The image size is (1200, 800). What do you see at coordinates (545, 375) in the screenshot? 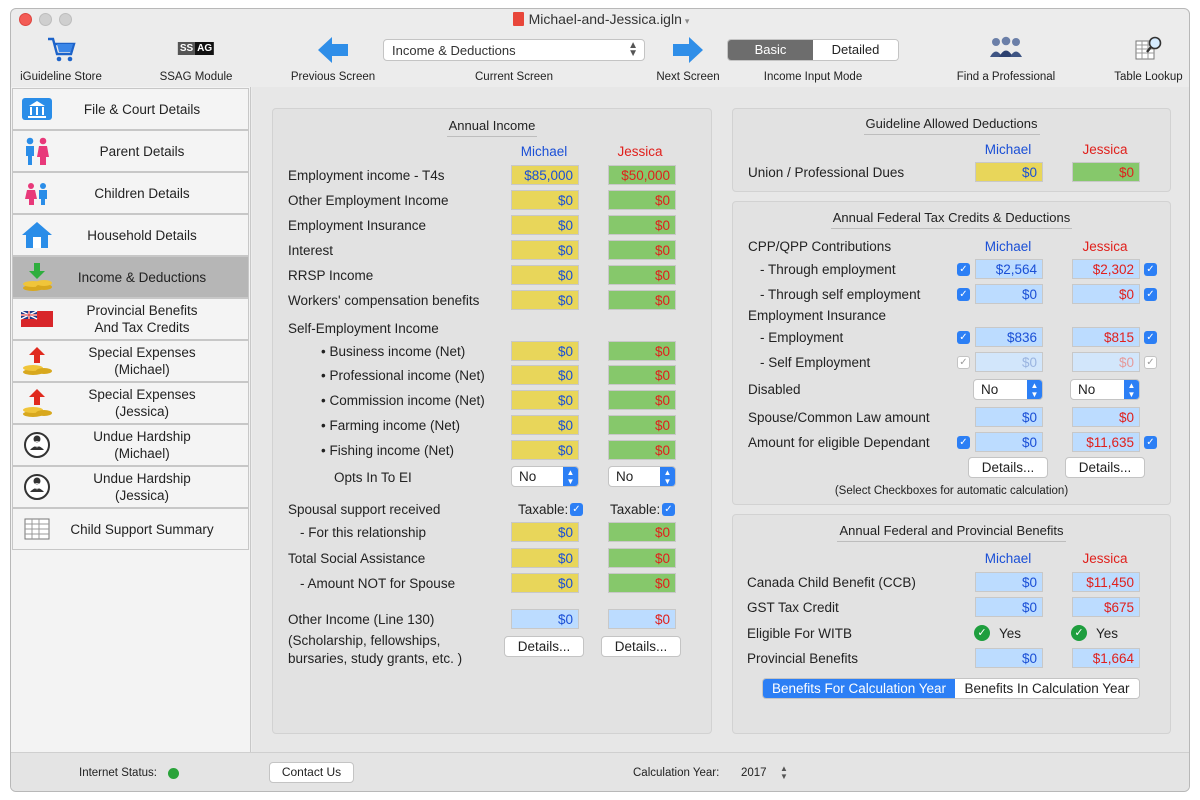
I see `professional-income-michael: $0` at bounding box center [545, 375].